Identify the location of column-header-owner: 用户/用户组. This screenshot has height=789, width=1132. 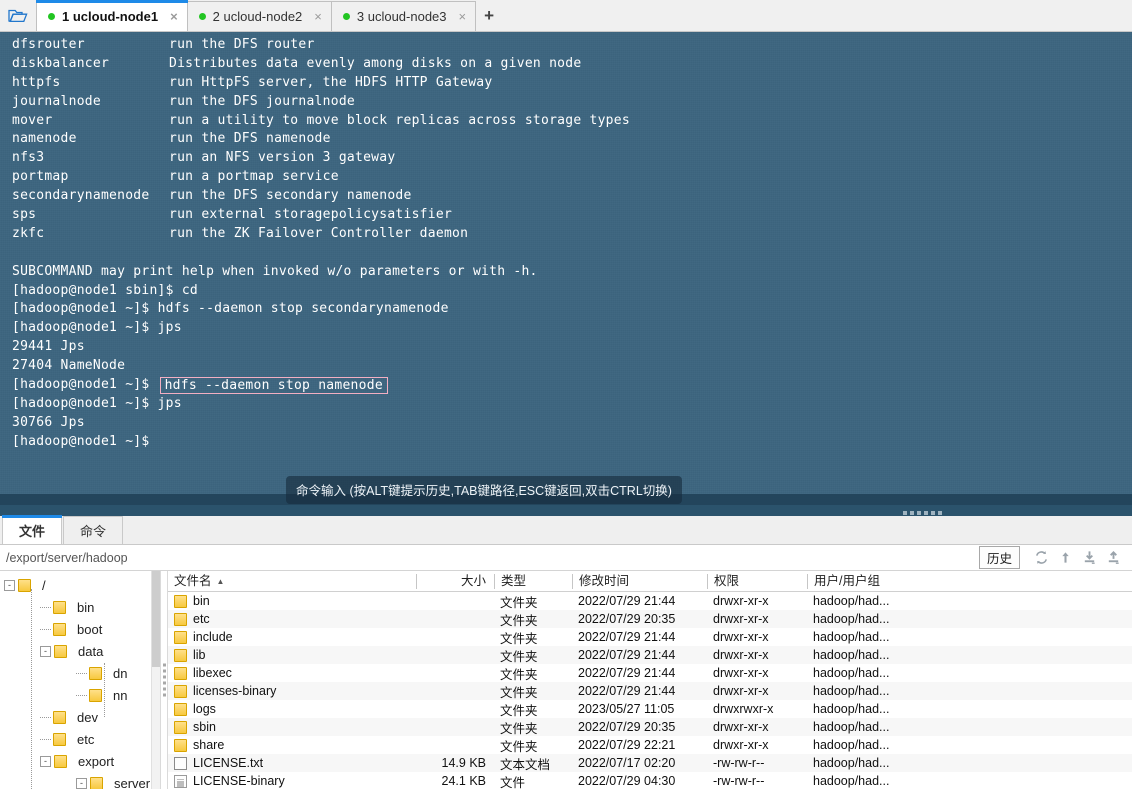
(877, 581).